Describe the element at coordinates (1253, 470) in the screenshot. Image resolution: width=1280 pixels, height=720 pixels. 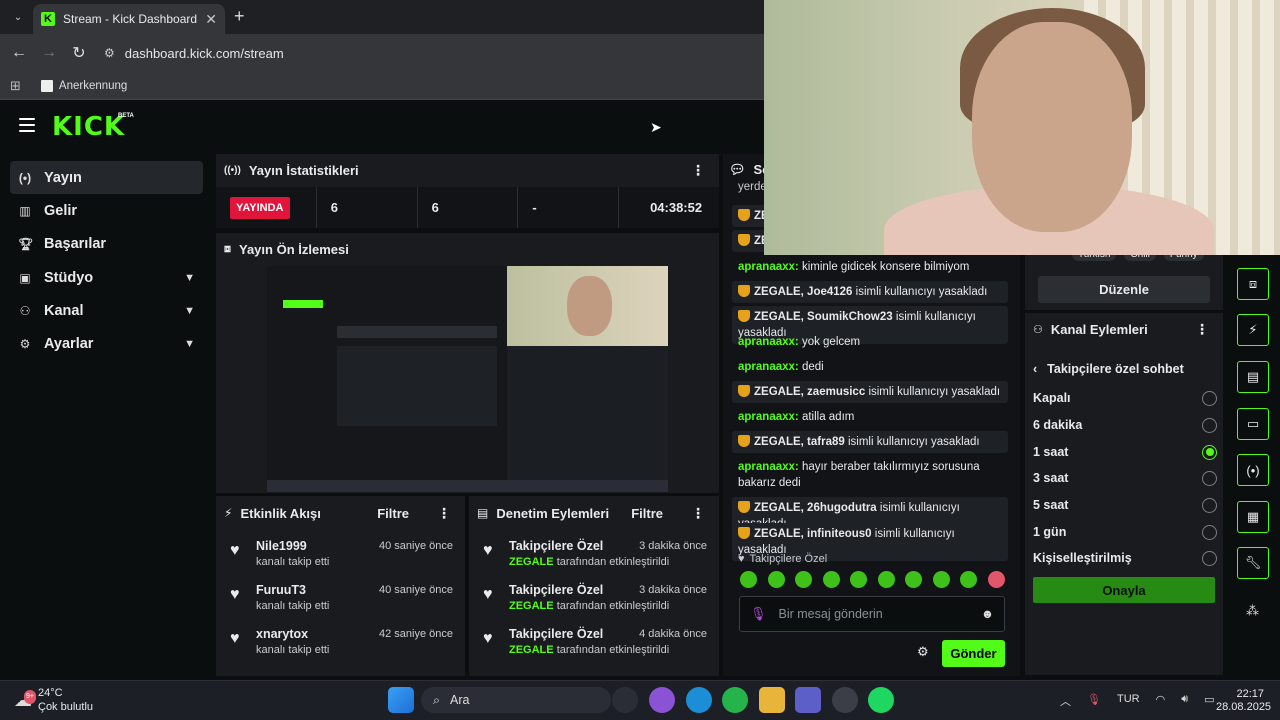
I see `broadcast-icon: (•)` at that location.